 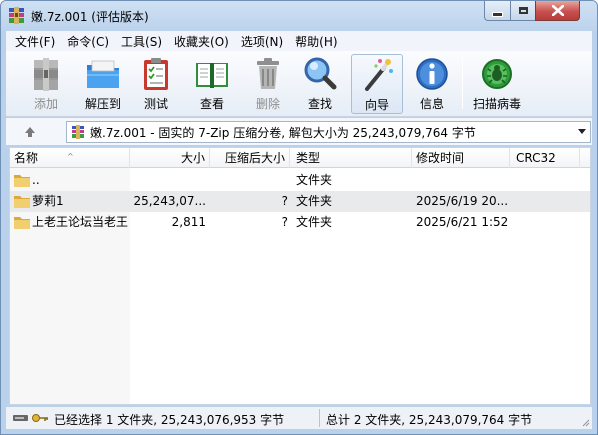 I want to click on magnifier-icon, so click(x=320, y=73).